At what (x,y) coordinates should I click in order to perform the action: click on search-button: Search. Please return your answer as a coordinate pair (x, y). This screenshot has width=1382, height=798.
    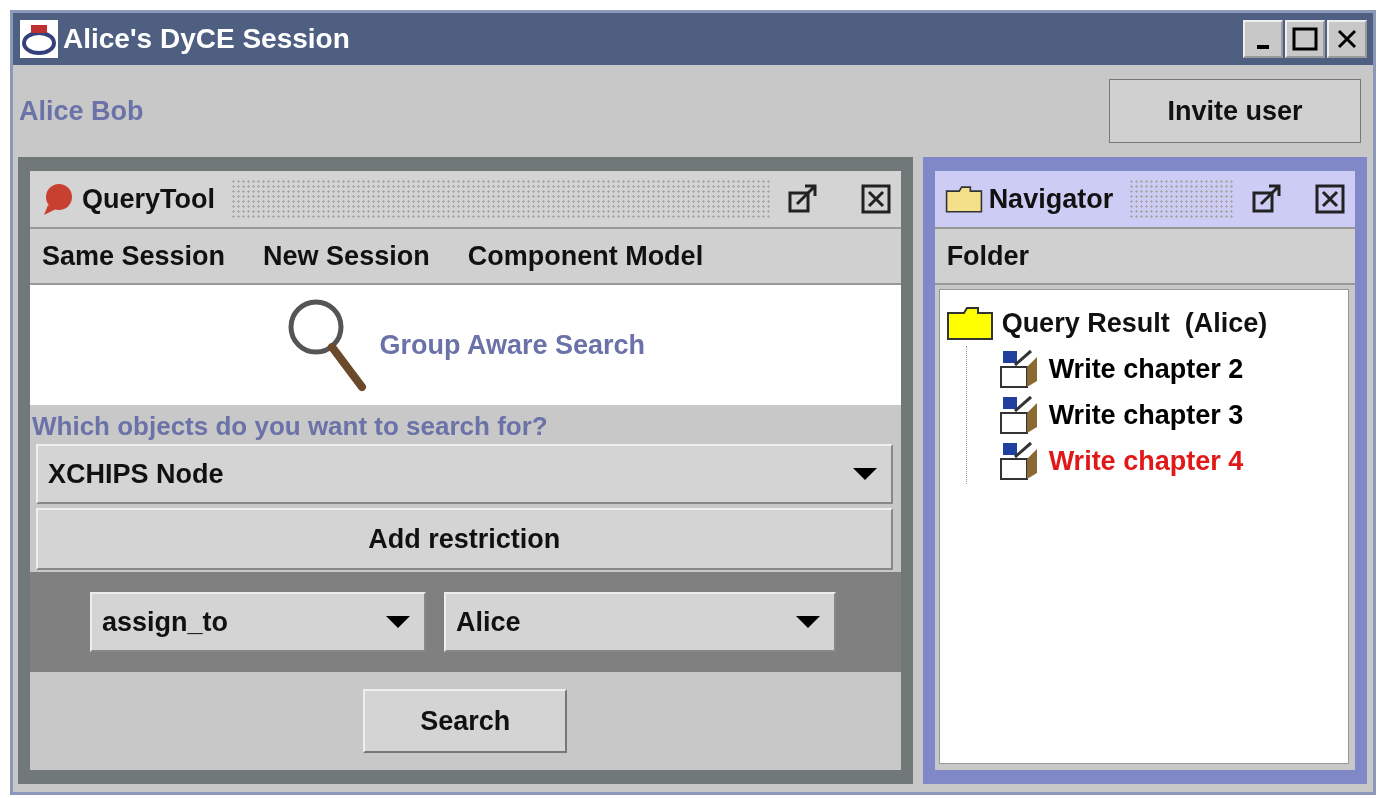
    Looking at the image, I should click on (465, 721).